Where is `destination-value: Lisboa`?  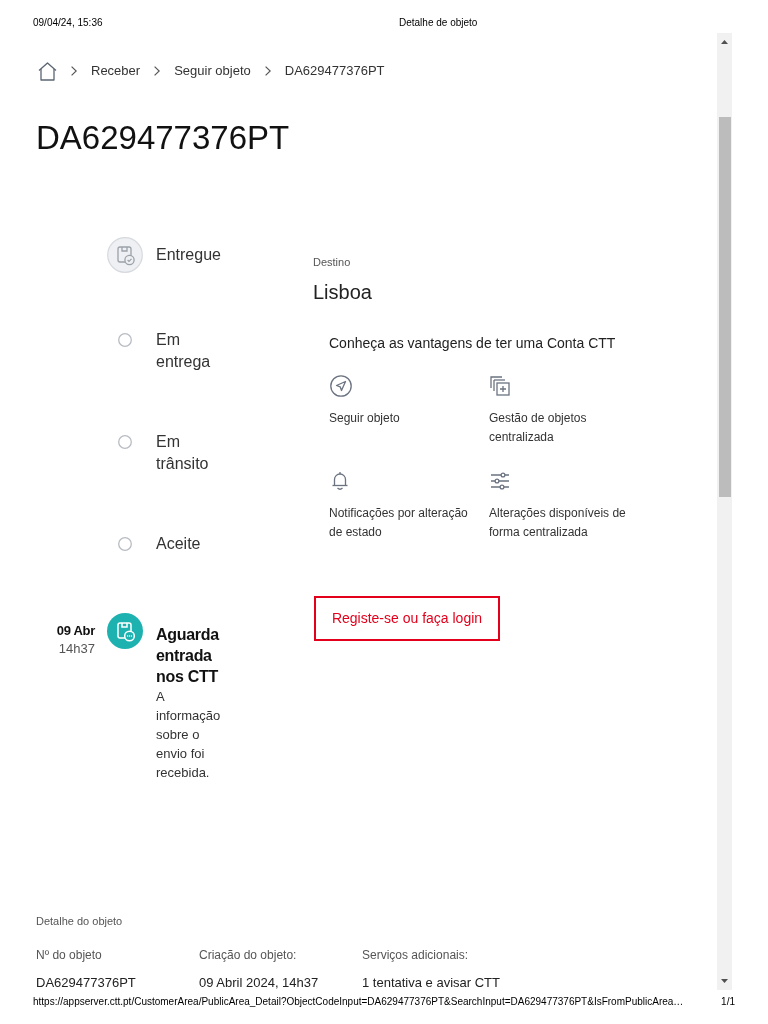
destination-value: Lisboa is located at coordinates (343, 292).